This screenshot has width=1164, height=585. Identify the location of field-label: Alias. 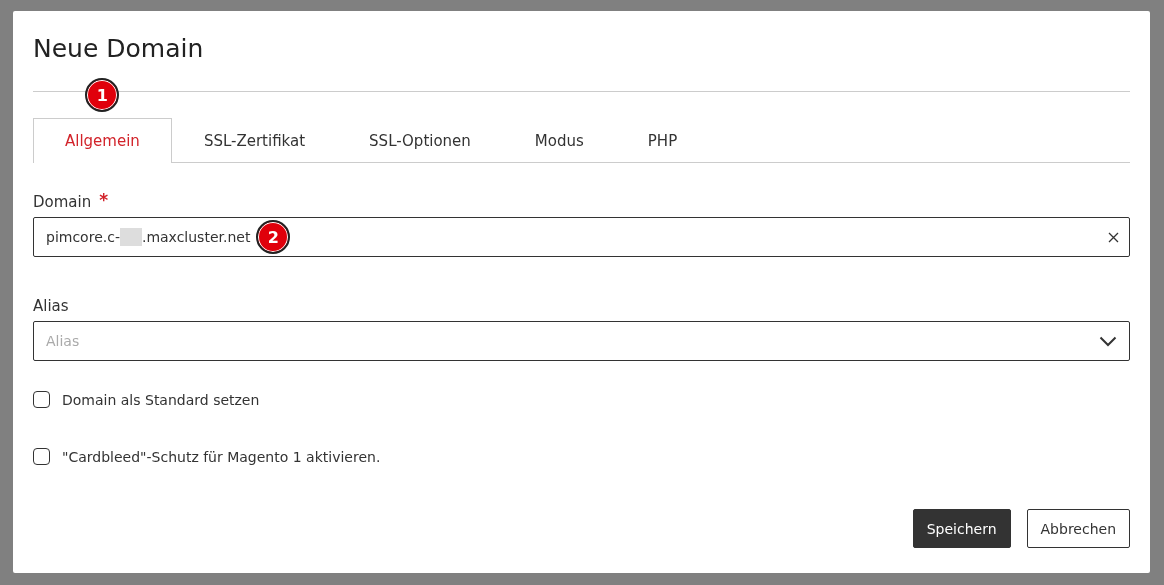
(51, 306).